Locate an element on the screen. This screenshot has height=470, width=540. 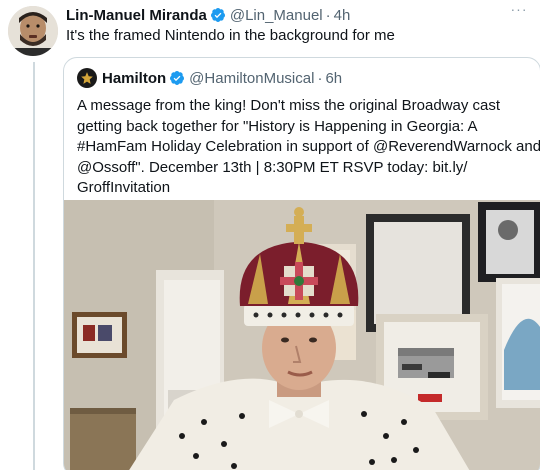
star-icon is located at coordinates (87, 78).